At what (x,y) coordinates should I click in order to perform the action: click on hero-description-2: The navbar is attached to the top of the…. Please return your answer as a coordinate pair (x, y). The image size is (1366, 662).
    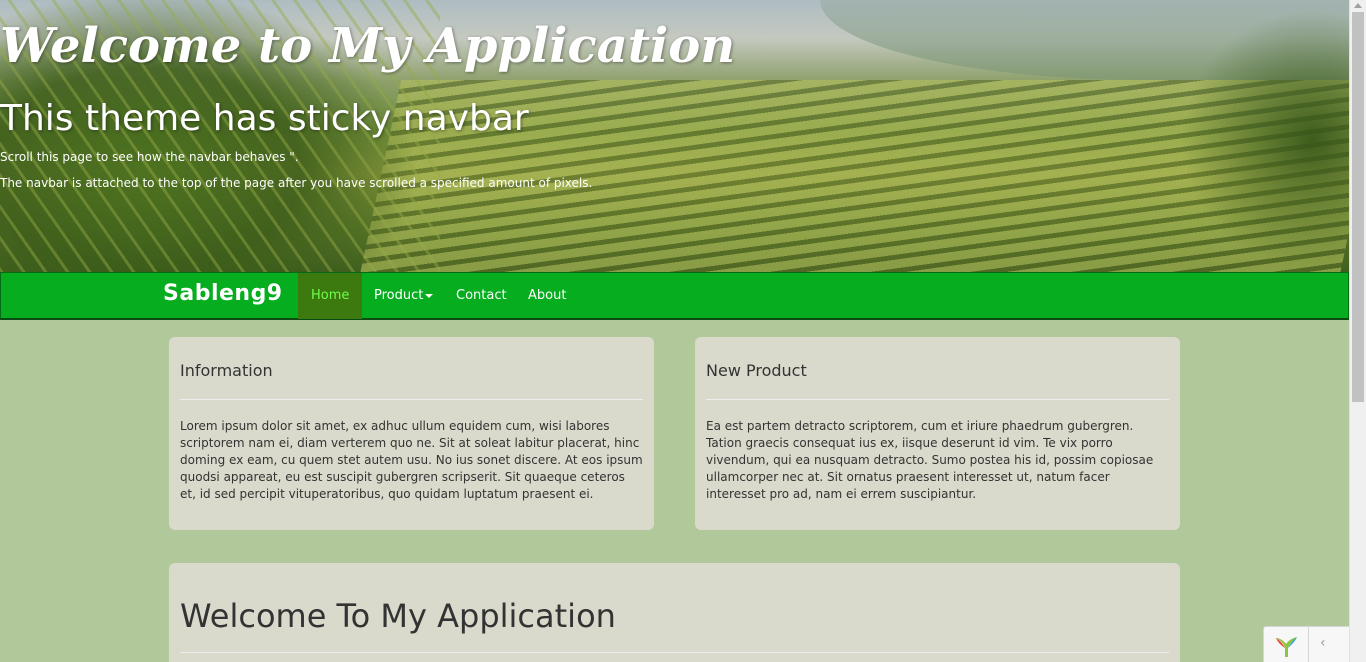
    Looking at the image, I should click on (296, 183).